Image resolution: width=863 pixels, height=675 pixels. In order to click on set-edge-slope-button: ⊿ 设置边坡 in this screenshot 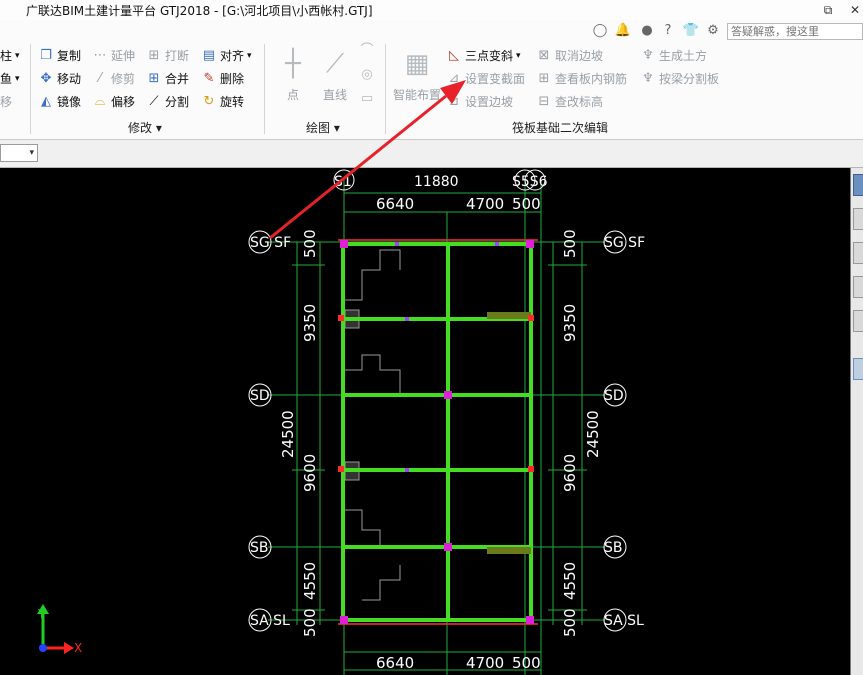, I will do `click(479, 102)`.